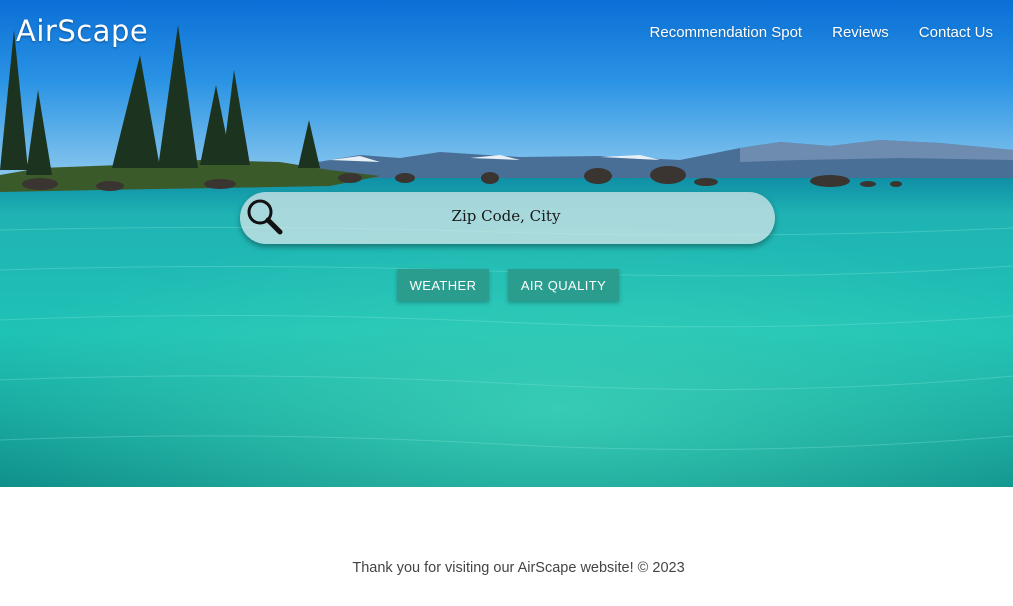  What do you see at coordinates (264, 216) in the screenshot?
I see `magnifier-icon` at bounding box center [264, 216].